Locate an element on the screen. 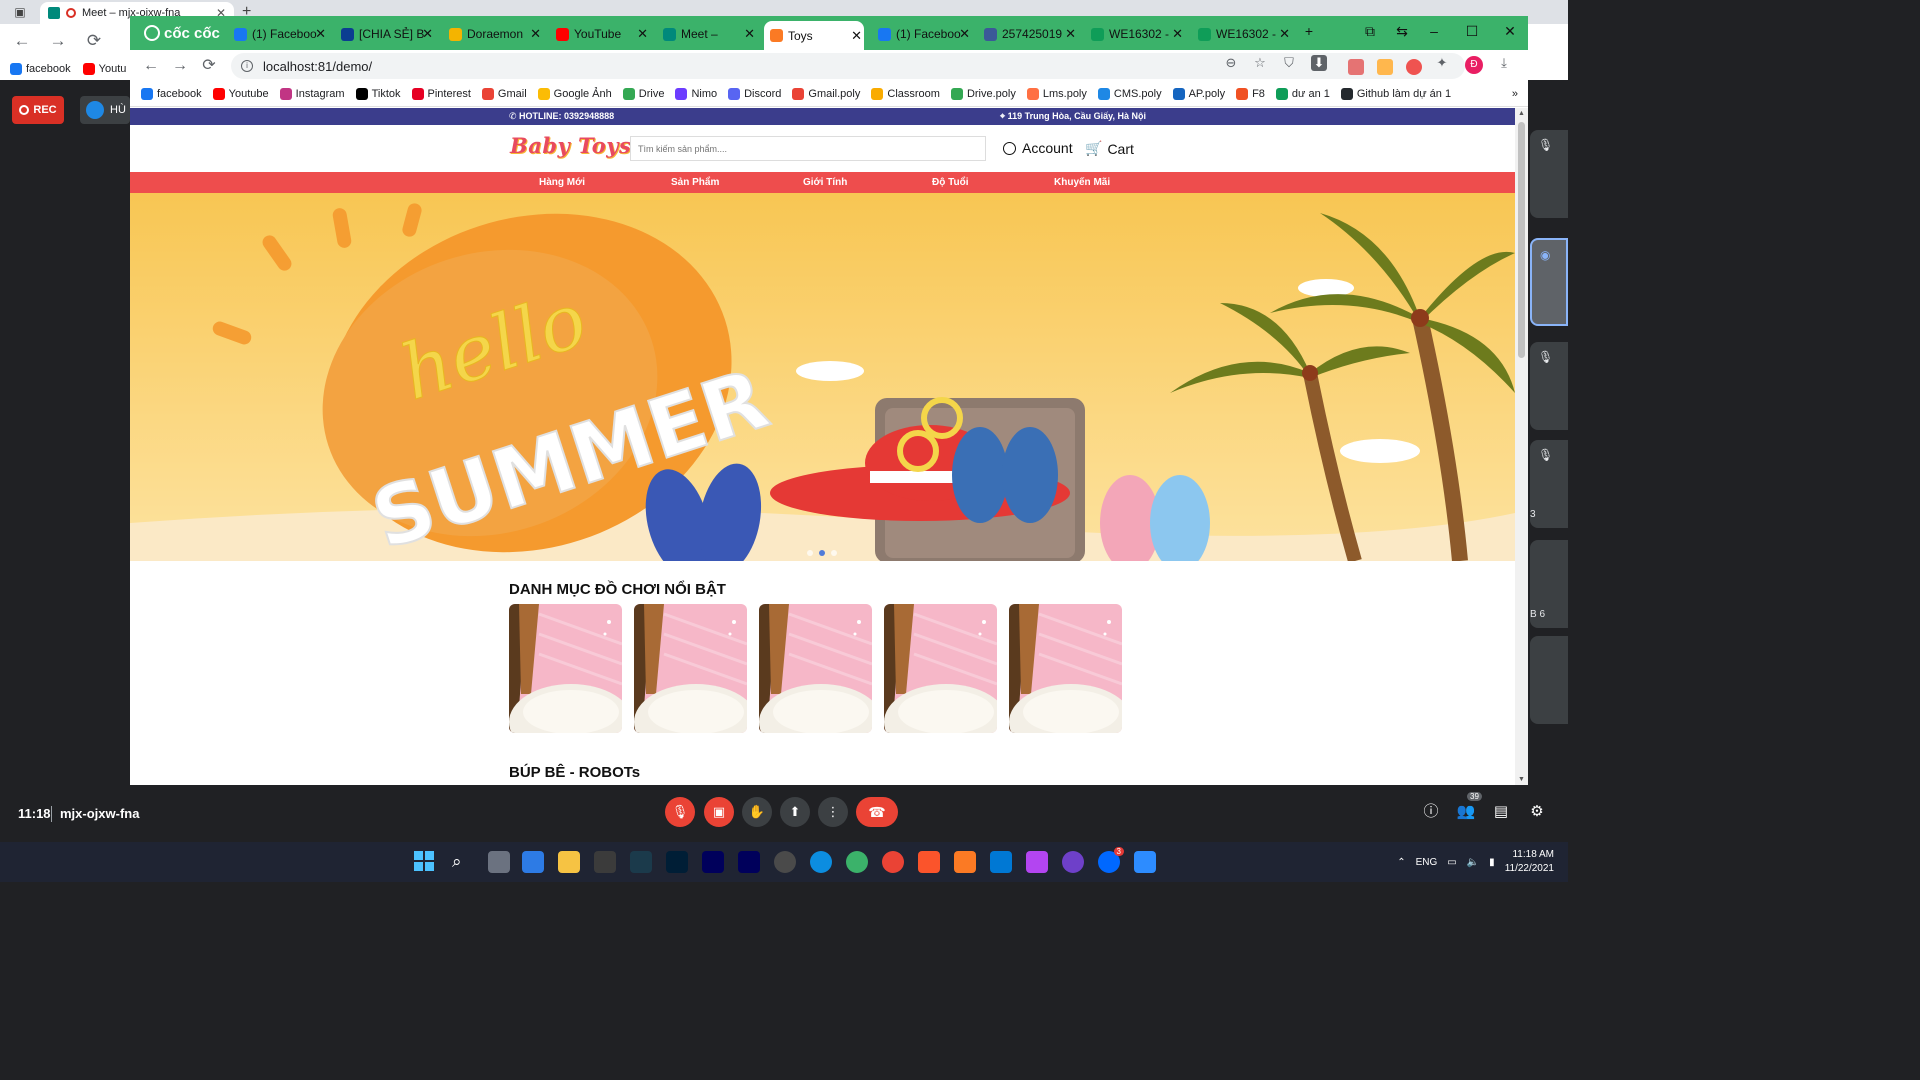  coccoc-logo: cốc cốc is located at coordinates (182, 33).